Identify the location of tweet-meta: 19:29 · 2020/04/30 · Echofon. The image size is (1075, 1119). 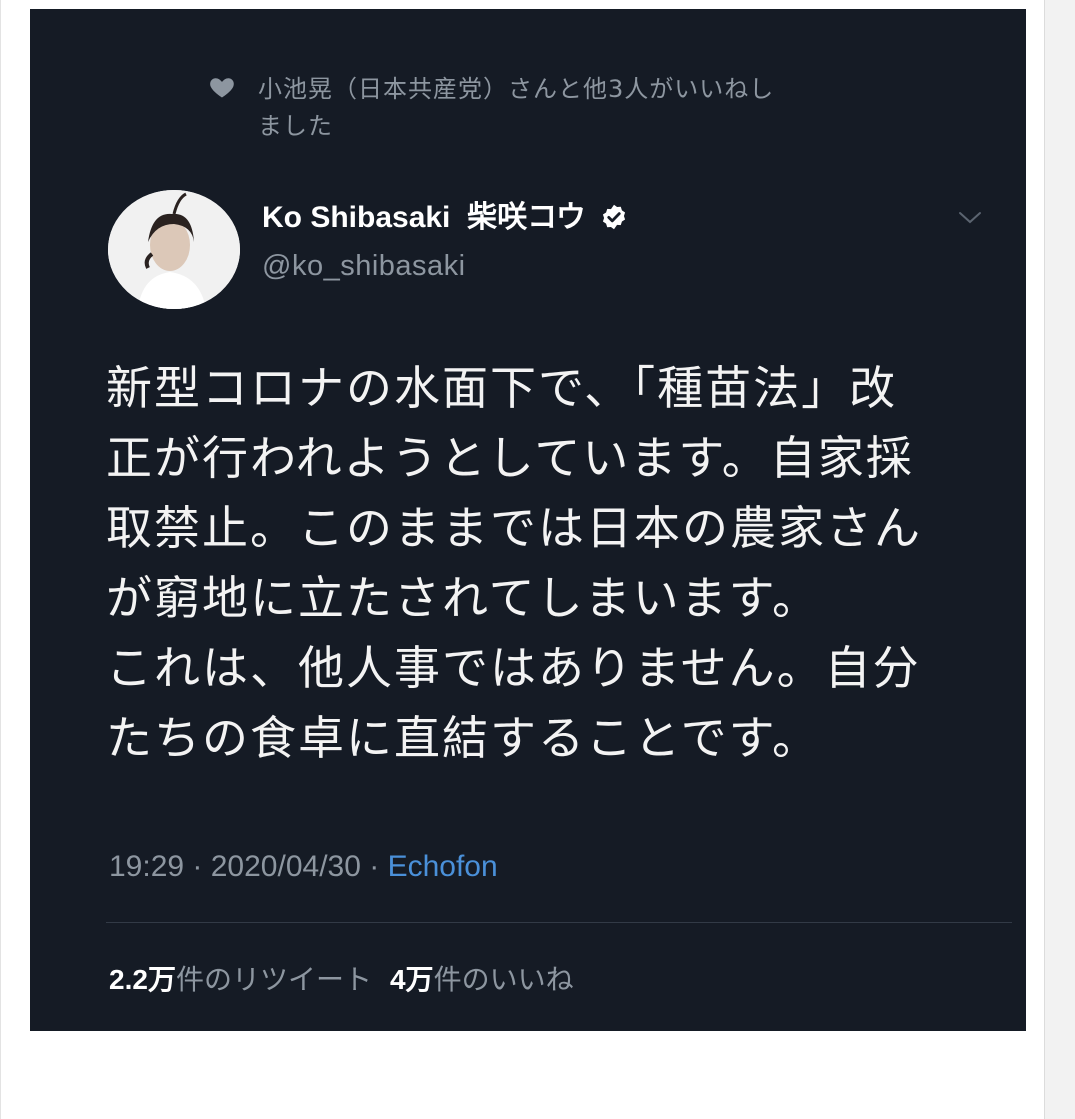
(303, 867).